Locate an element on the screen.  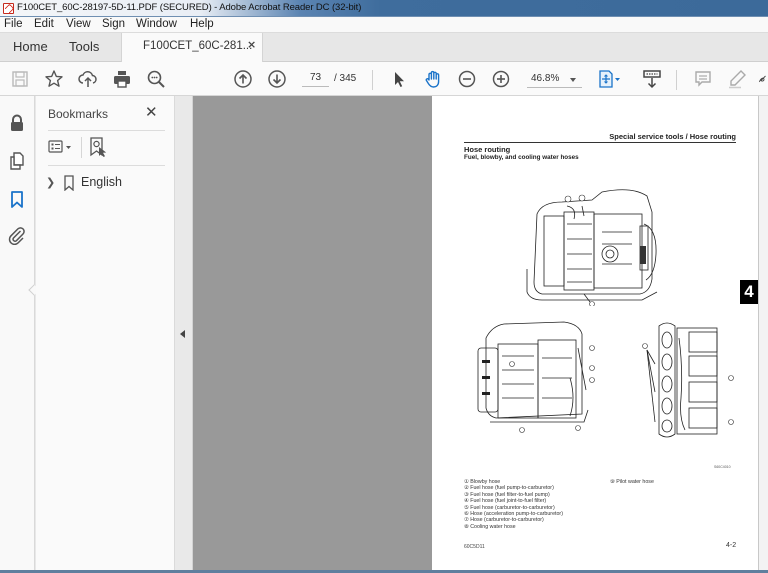
left-navigation-rail is located at coordinates (20, 334).